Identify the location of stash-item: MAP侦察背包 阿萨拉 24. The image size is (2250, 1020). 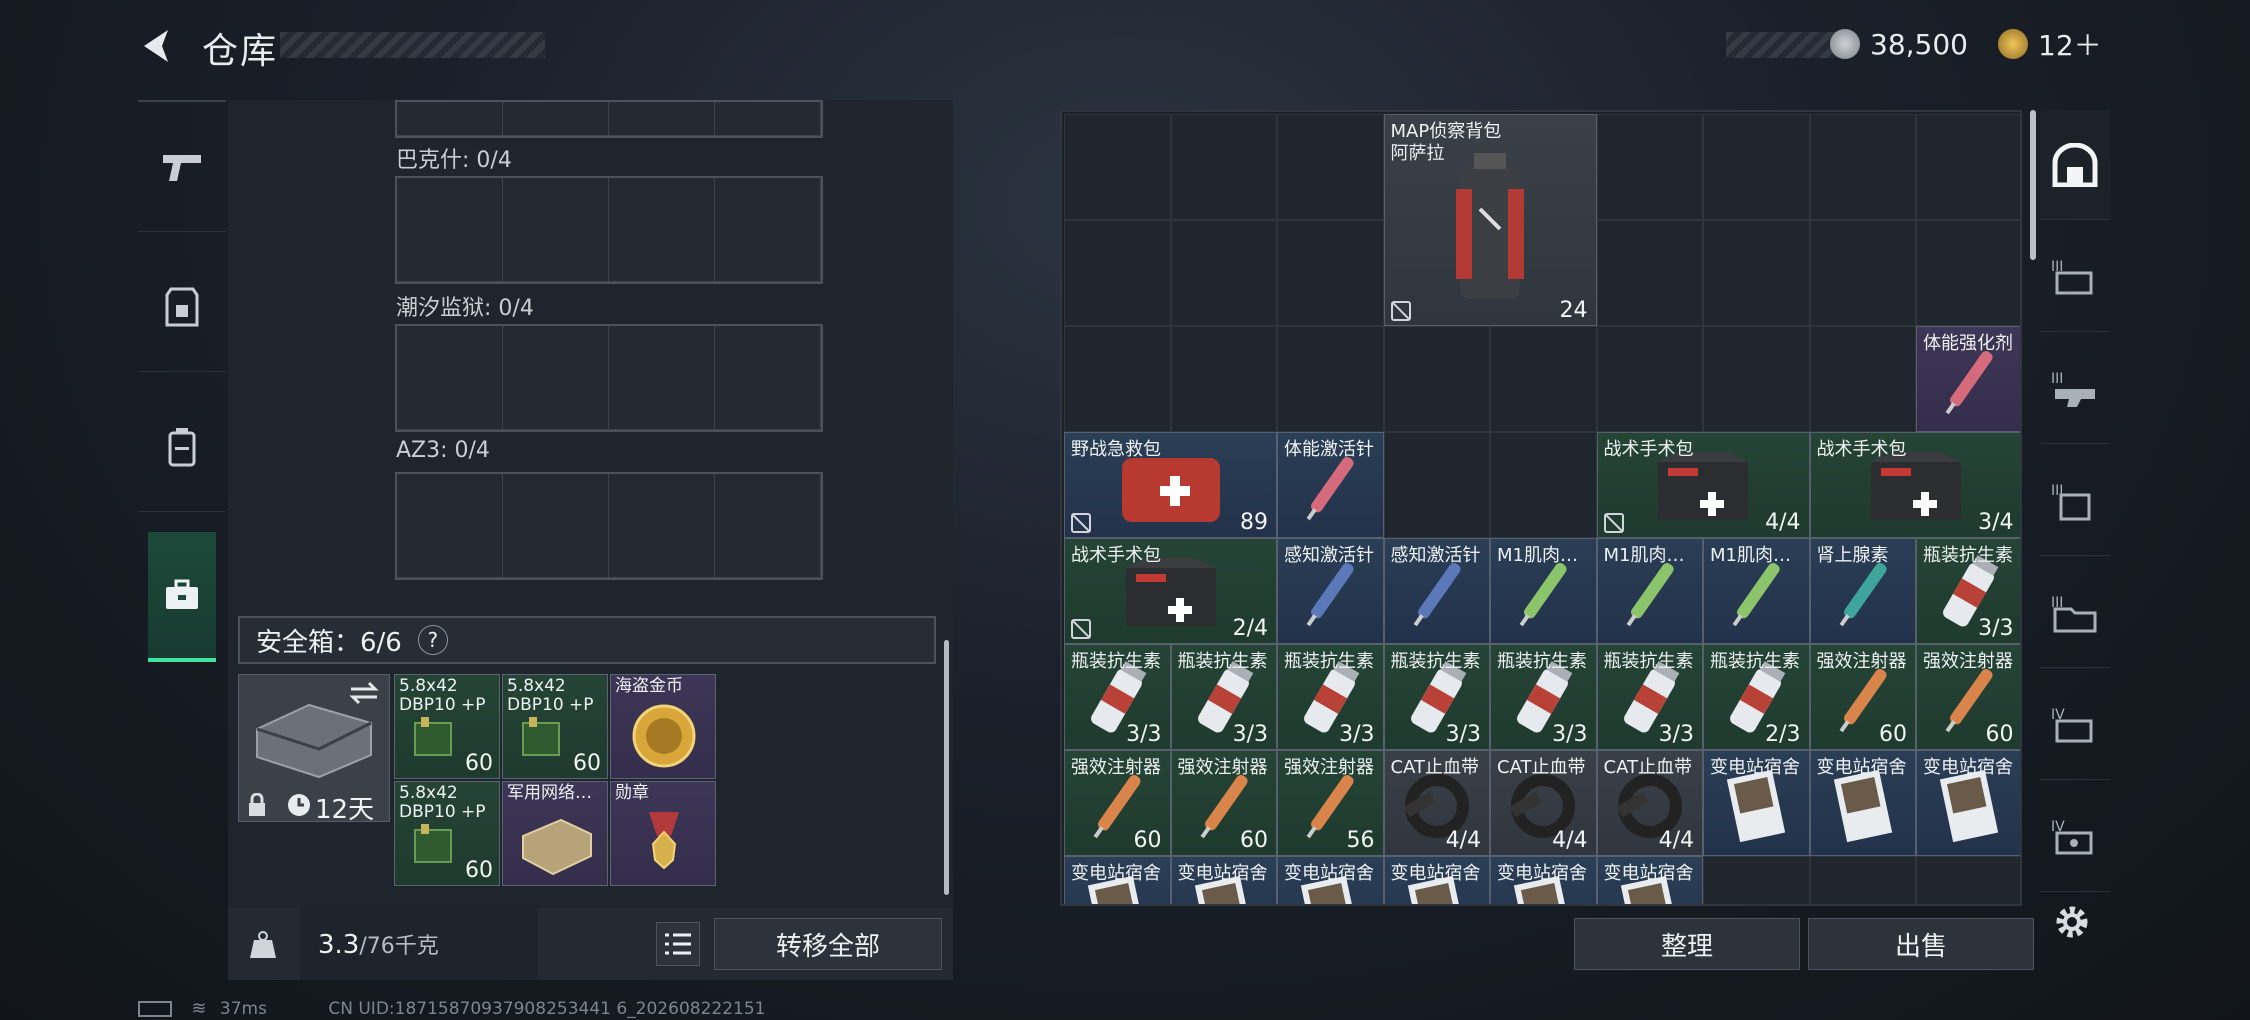
(1490, 220).